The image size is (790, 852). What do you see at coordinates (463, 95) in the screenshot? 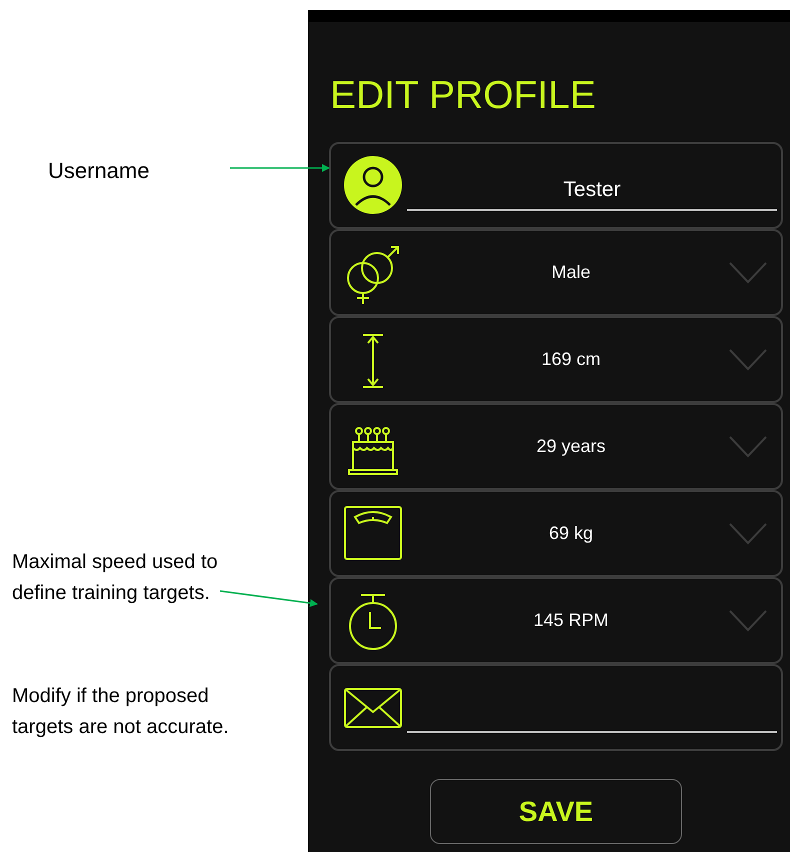
I see `page-title: EDIT PROFILE` at bounding box center [463, 95].